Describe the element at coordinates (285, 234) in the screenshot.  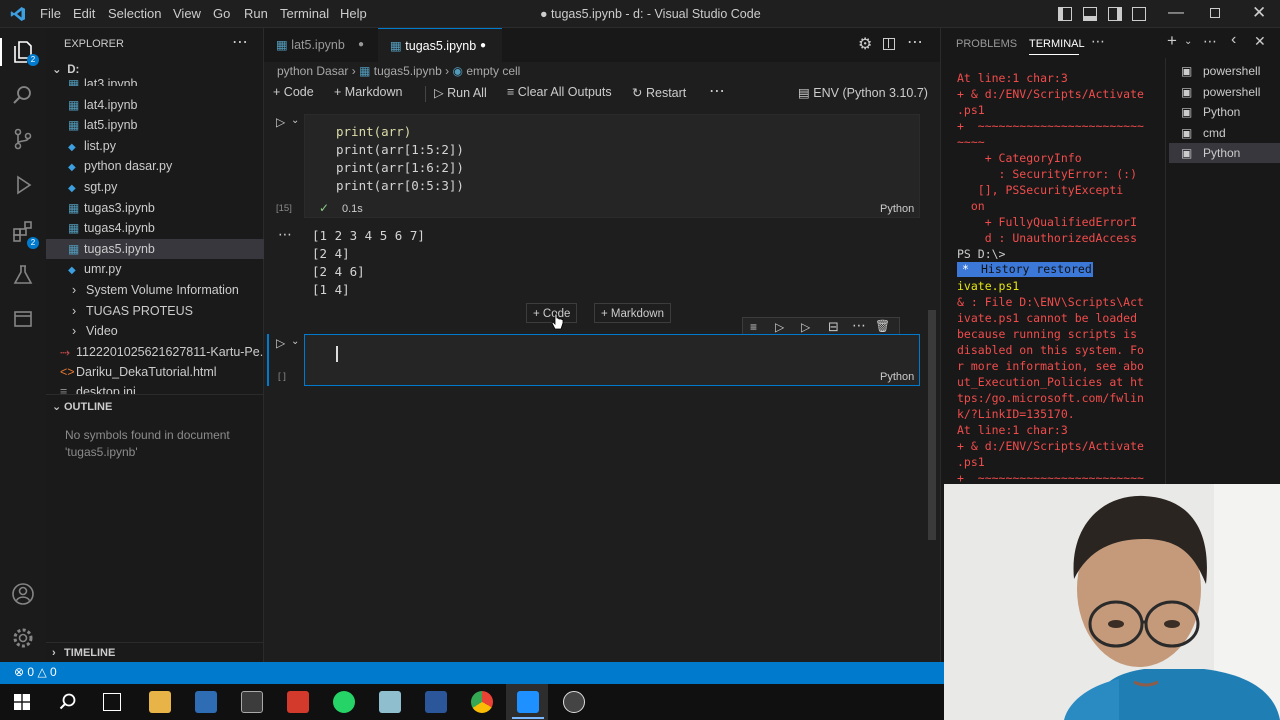
I see `output-more-icon: ⋯` at that location.